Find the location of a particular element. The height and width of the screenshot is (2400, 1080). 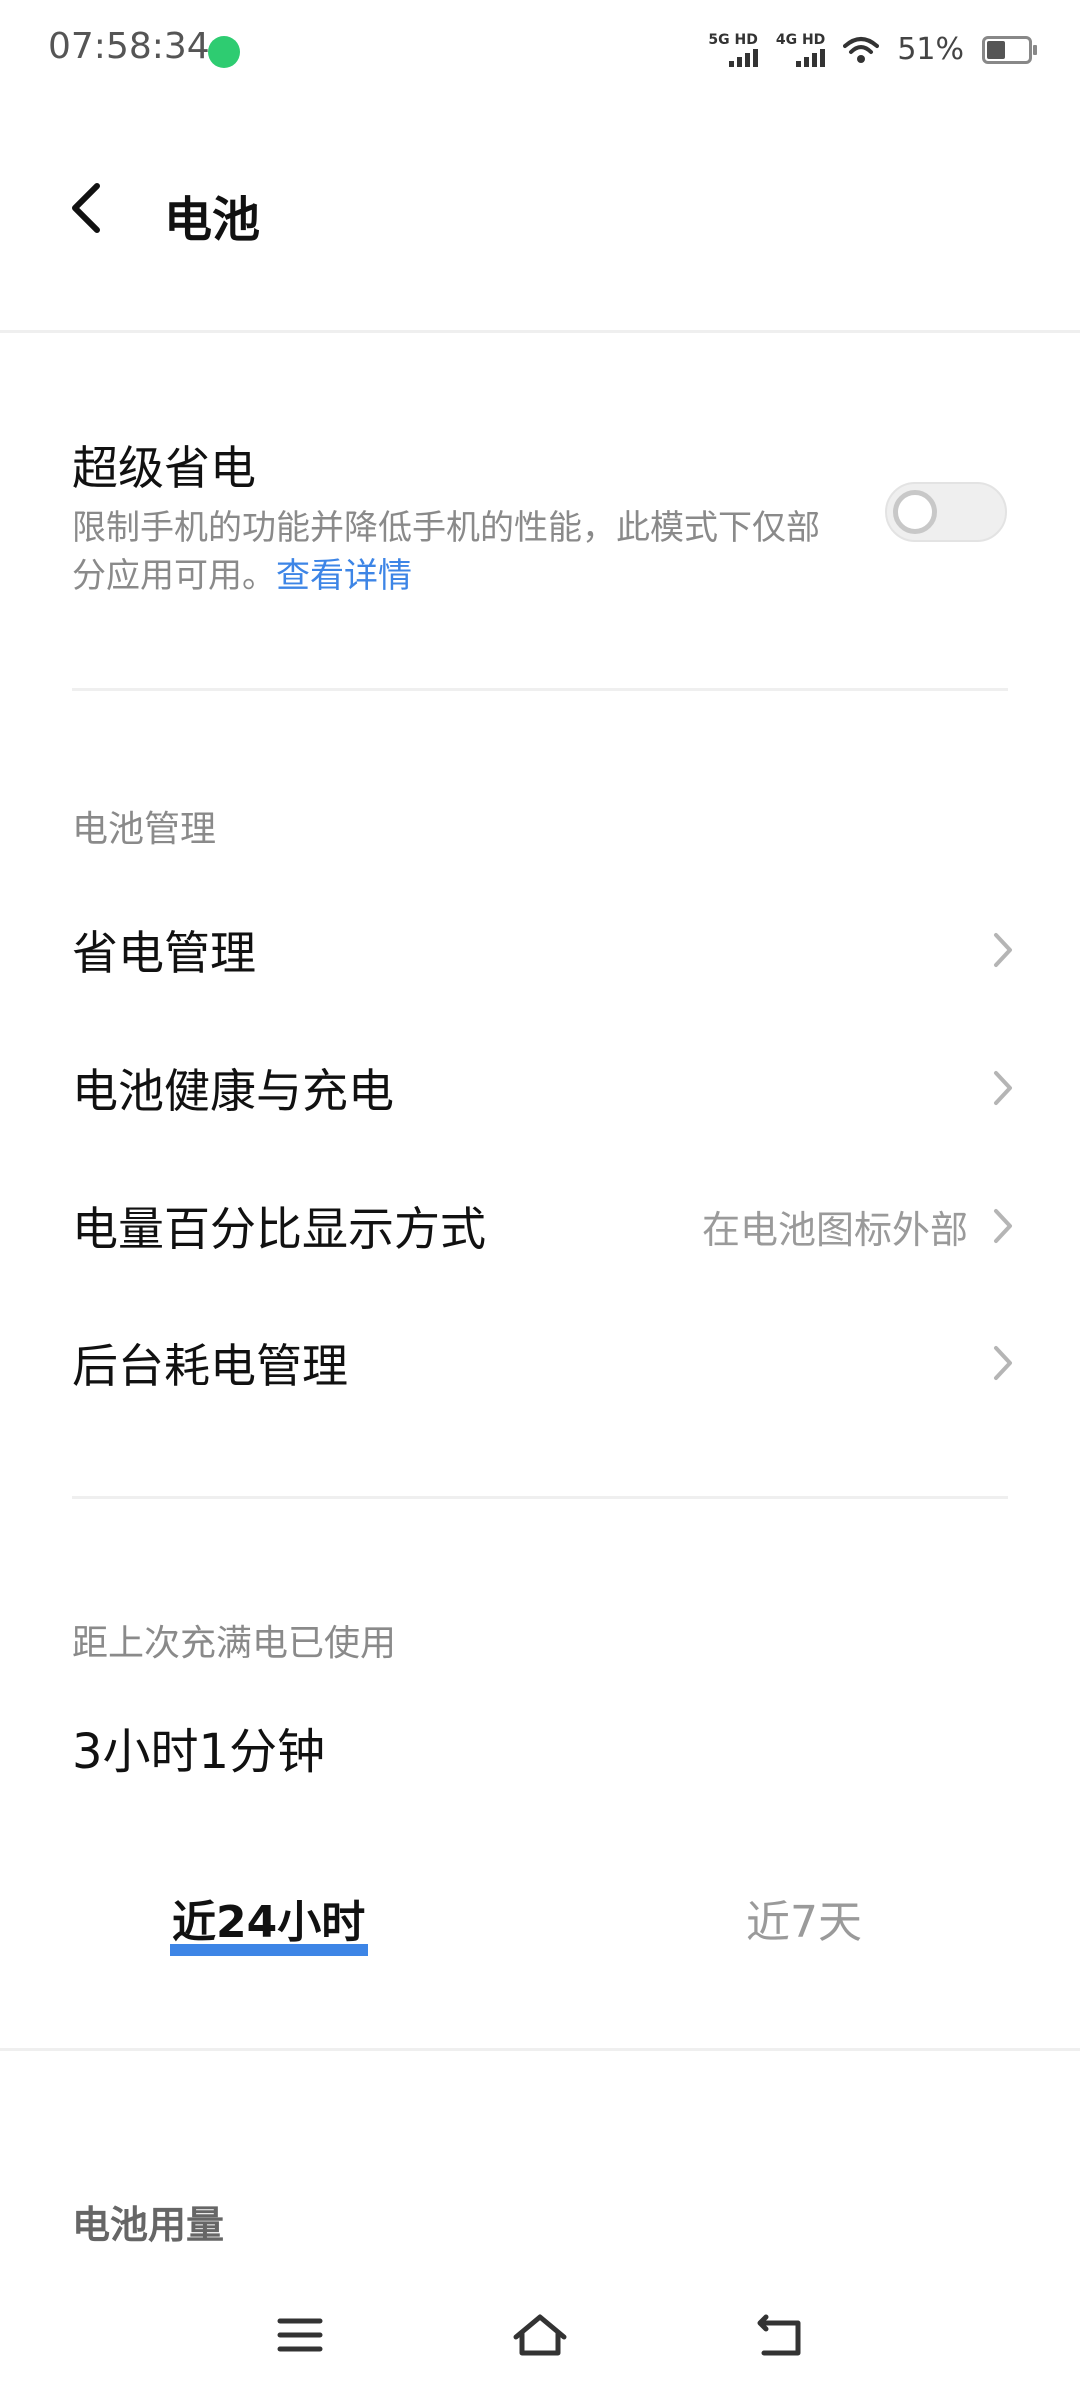

super-saver-toggle is located at coordinates (946, 512).